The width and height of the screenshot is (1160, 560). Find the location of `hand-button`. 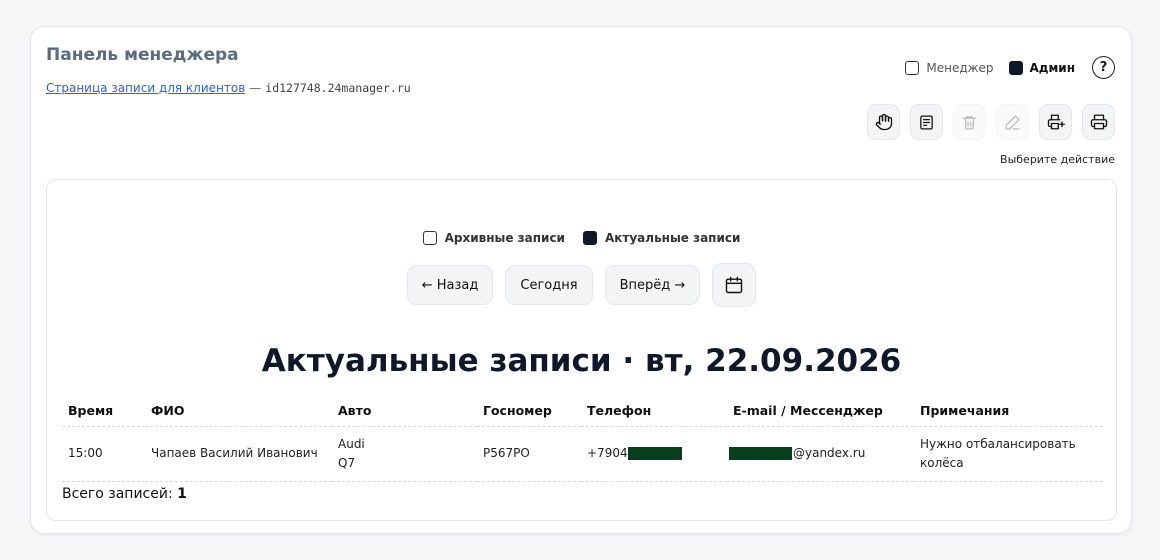

hand-button is located at coordinates (883, 122).